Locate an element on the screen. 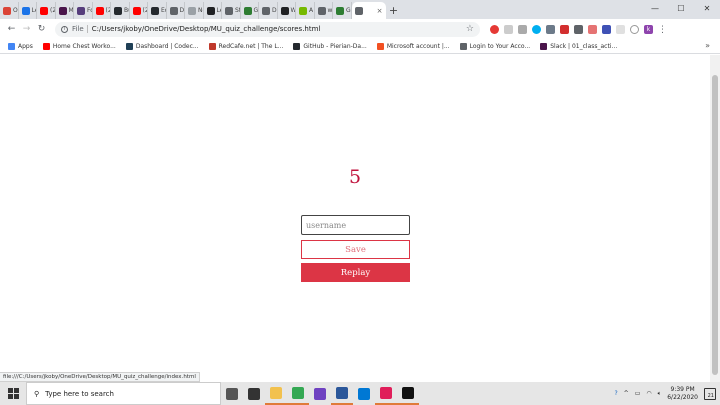 The height and width of the screenshot is (405, 720). tab: Ed is located at coordinates (157, 10).